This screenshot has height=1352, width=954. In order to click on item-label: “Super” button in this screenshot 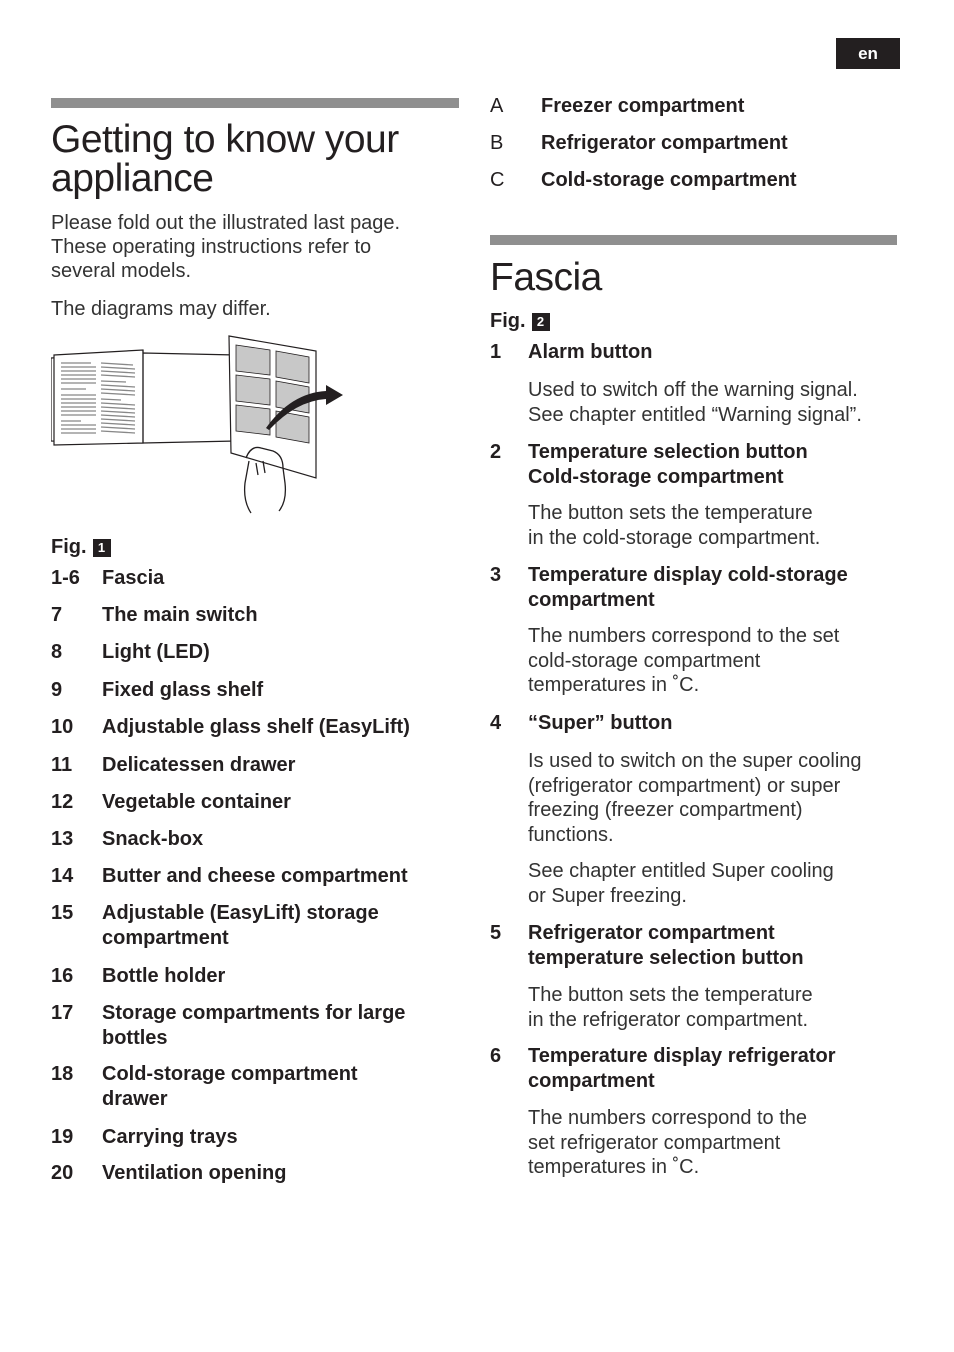, I will do `click(714, 723)`.